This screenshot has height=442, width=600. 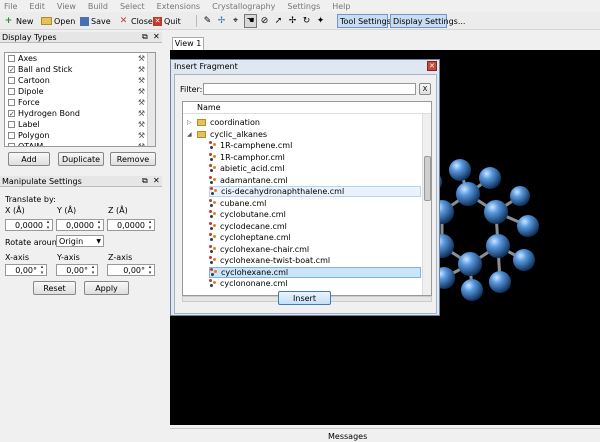 I want to click on measure-tool-button: ⊘, so click(x=264, y=21).